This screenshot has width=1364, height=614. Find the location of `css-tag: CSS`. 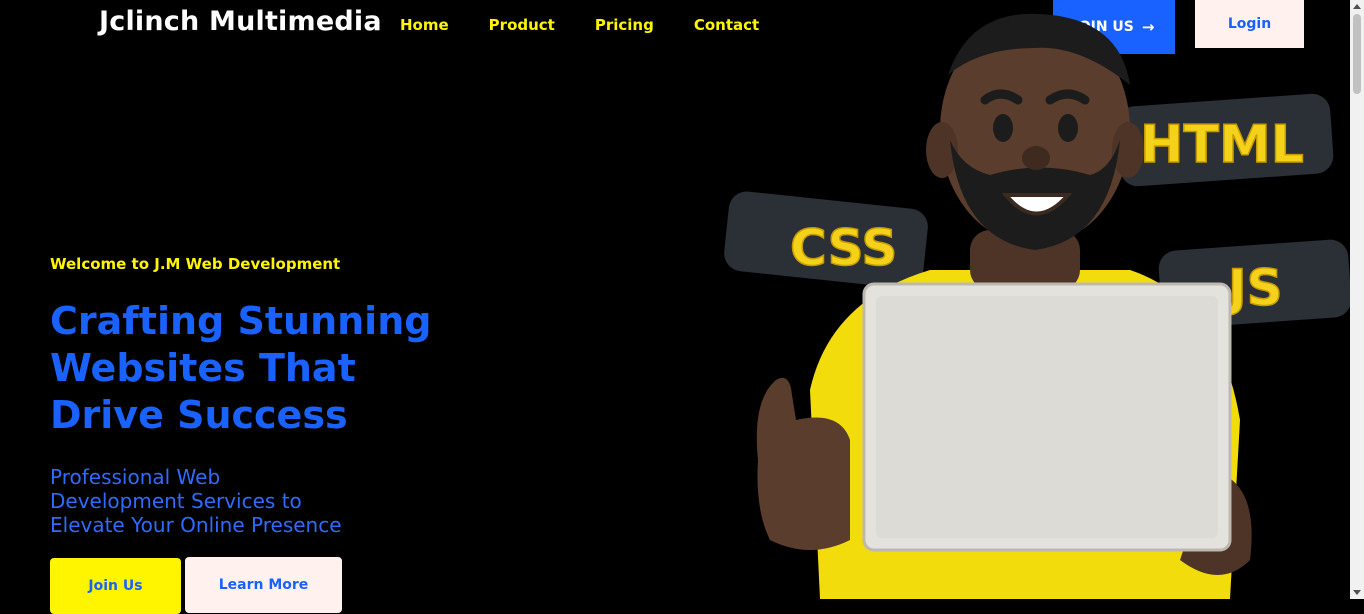

css-tag: CSS is located at coordinates (826, 240).